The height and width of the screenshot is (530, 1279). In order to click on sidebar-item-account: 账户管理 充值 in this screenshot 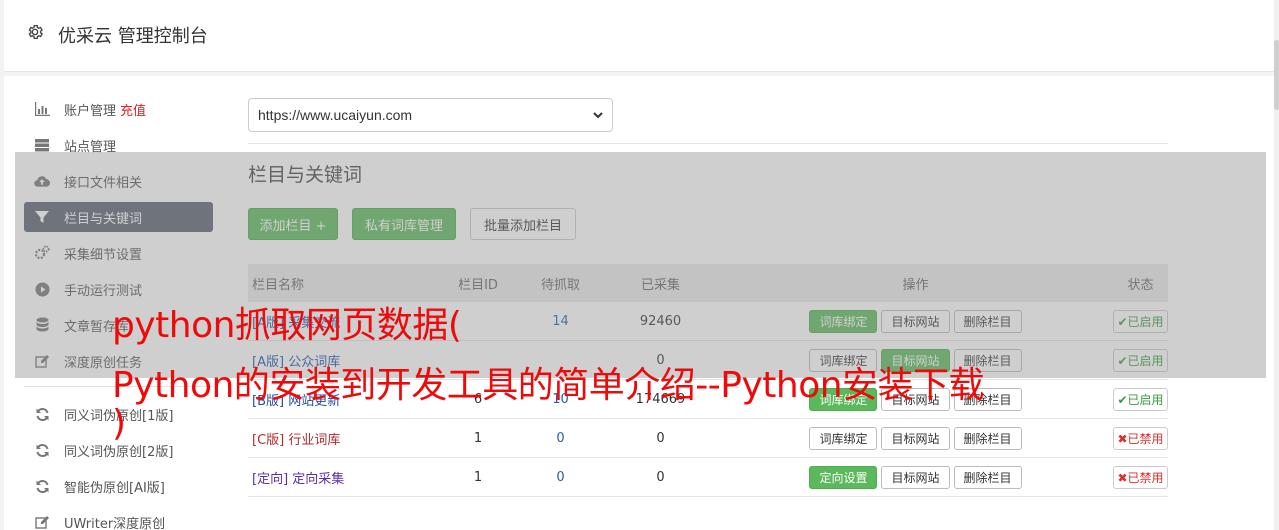, I will do `click(119, 109)`.